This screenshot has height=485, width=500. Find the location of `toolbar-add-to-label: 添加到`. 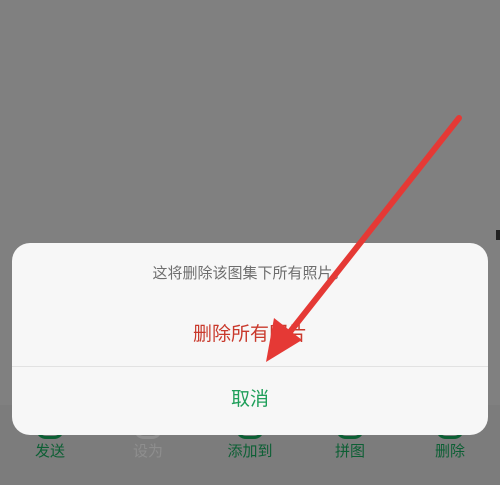

toolbar-add-to-label: 添加到 is located at coordinates (250, 451).